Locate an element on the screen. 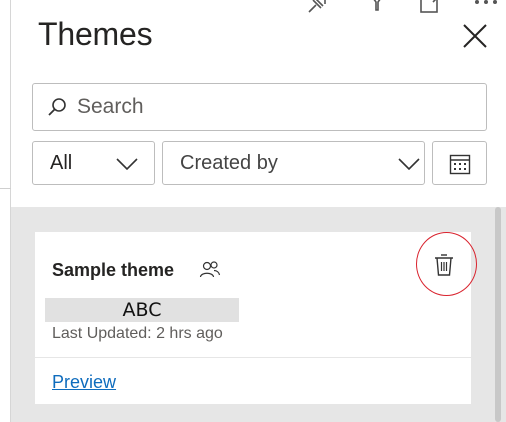 The image size is (506, 422). search-icon is located at coordinates (57, 109).